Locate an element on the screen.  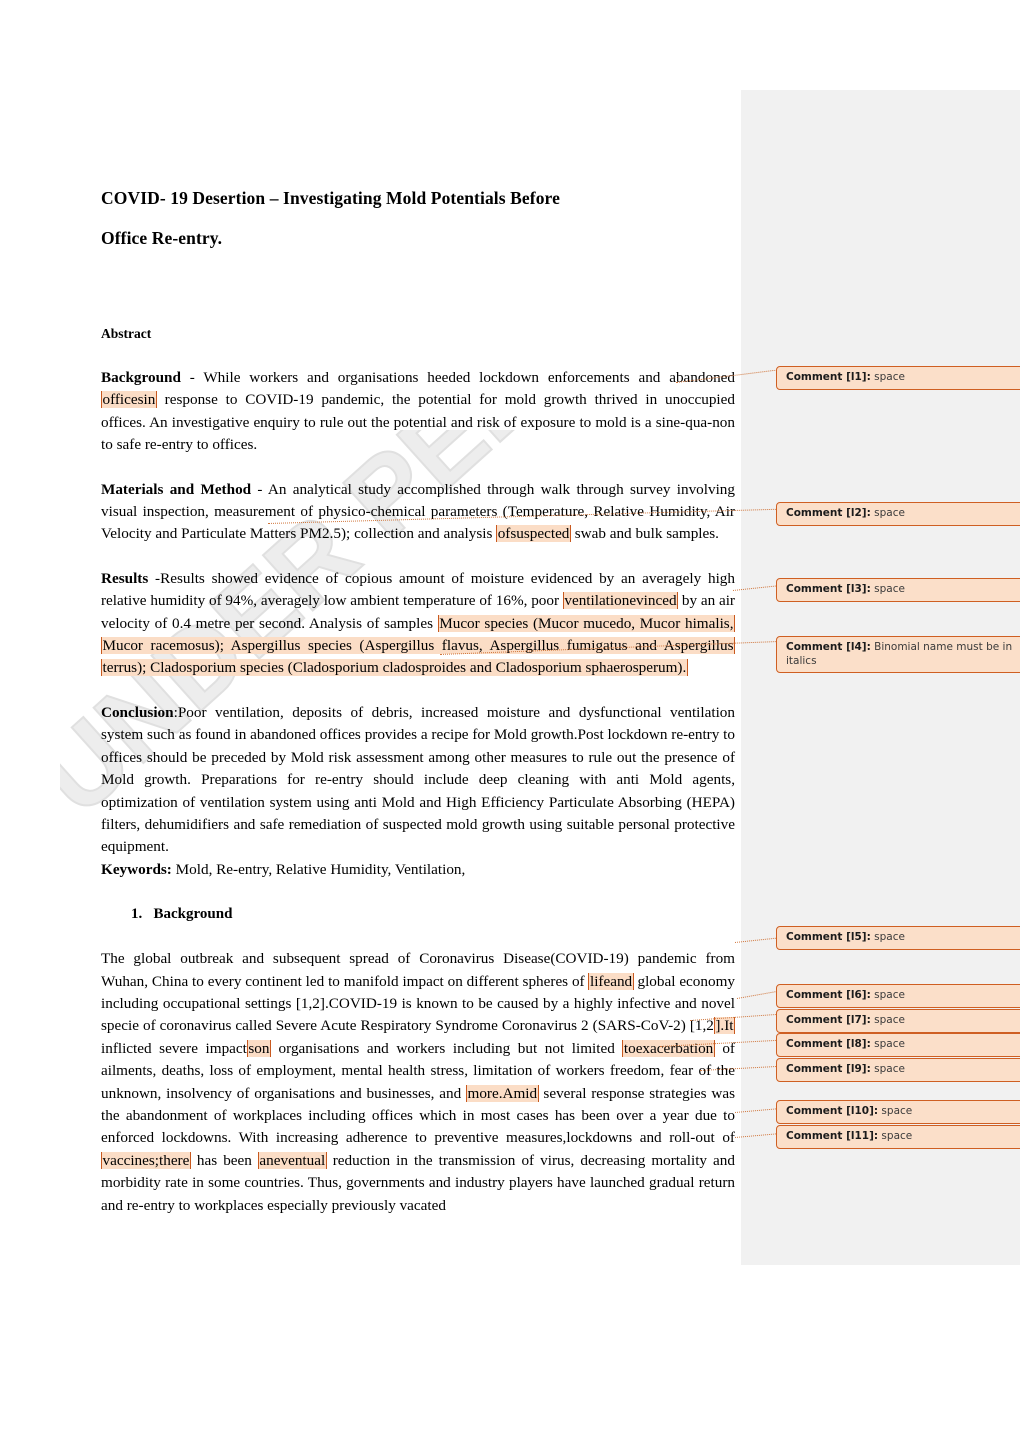
comment-box-l7: Comment [l7]: space is located at coordinates (898, 1021).